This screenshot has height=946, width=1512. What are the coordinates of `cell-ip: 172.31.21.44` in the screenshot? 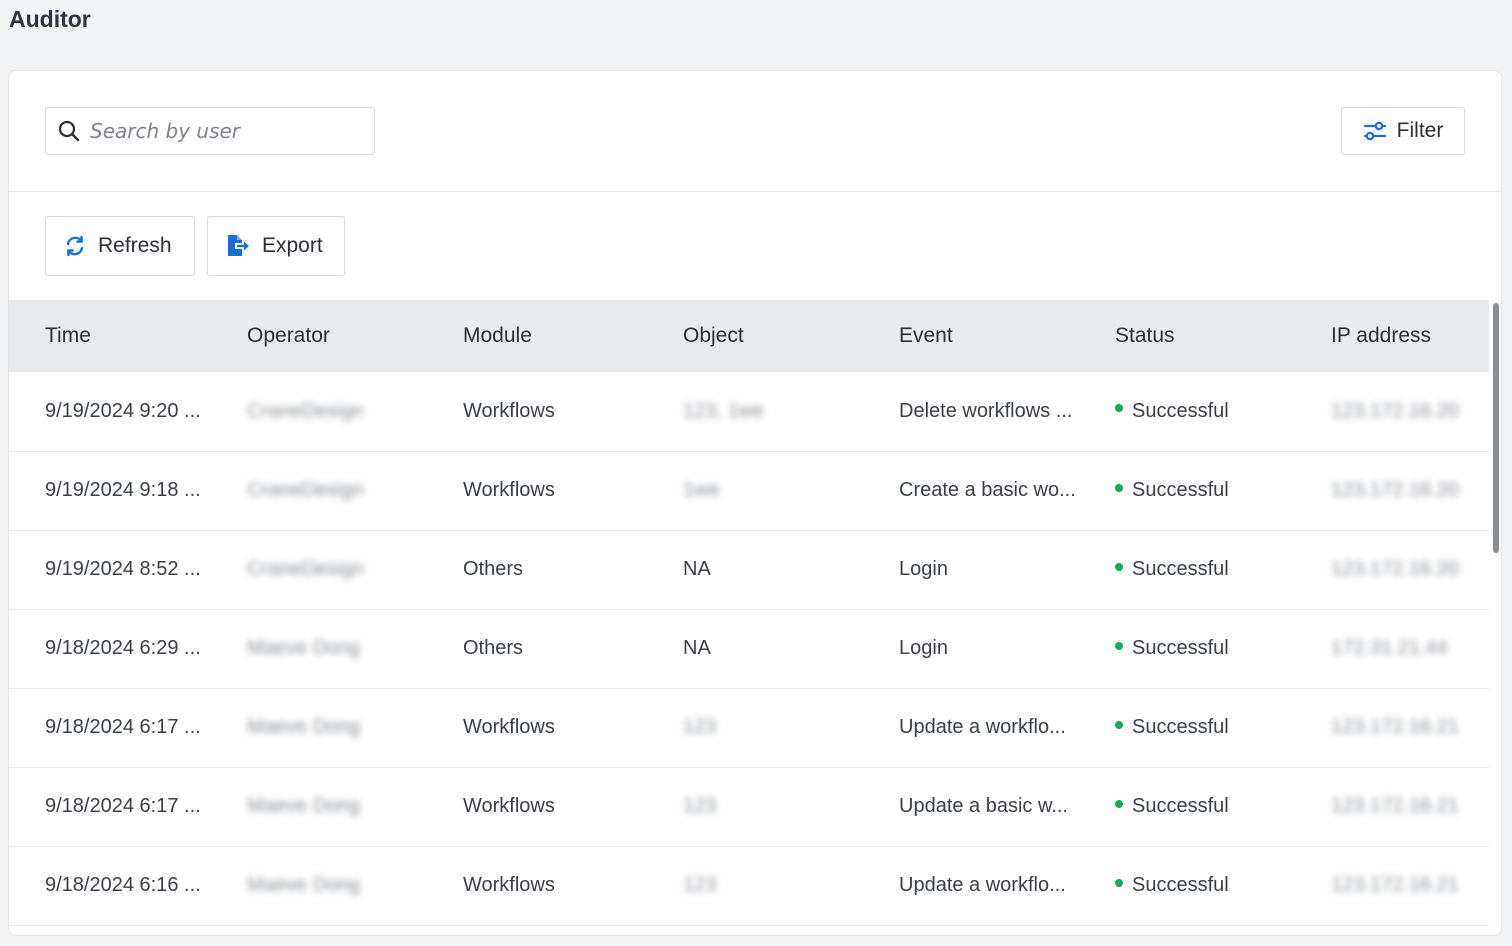 It's located at (1392, 648).